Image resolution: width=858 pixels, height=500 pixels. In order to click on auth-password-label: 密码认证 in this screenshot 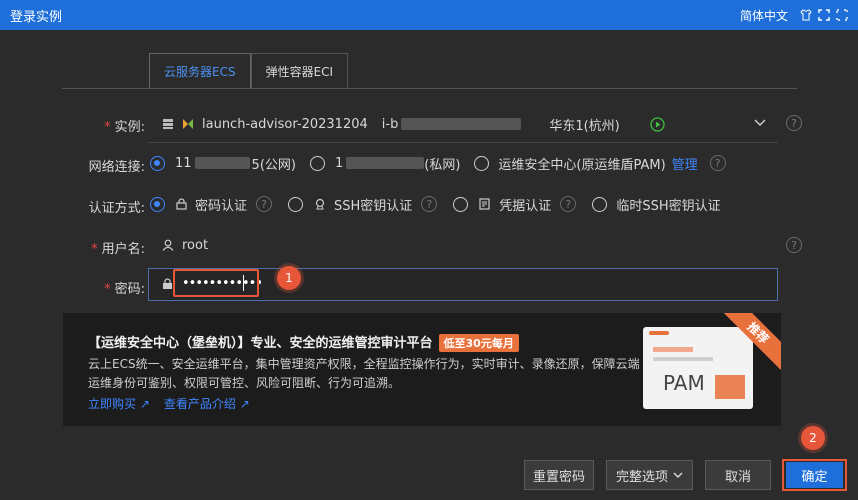, I will do `click(221, 206)`.